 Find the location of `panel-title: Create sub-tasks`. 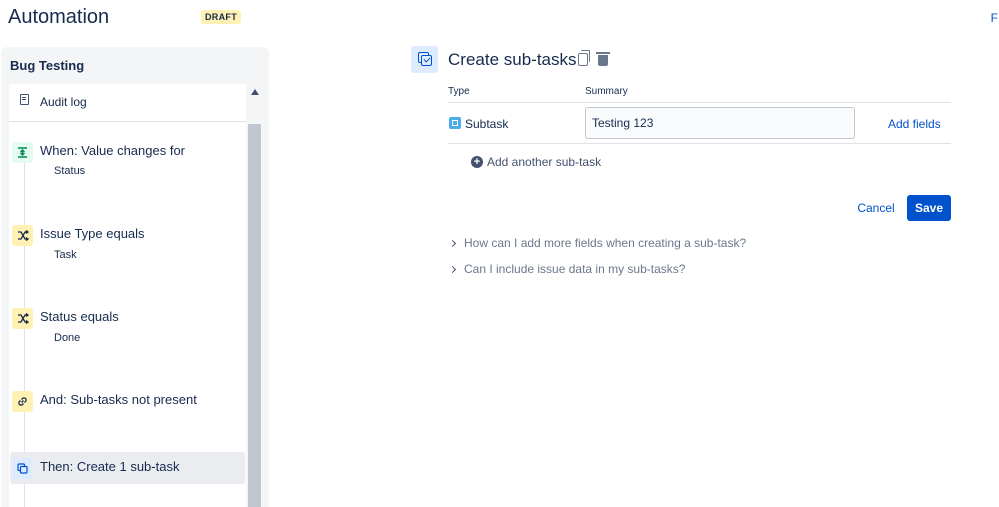

panel-title: Create sub-tasks is located at coordinates (512, 59).